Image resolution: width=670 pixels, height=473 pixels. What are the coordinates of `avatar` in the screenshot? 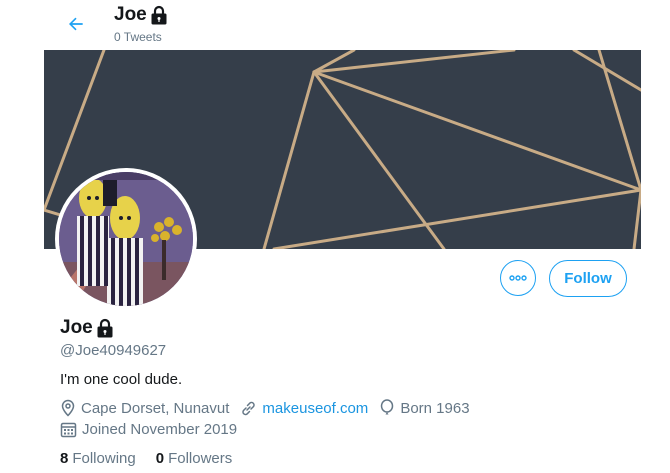 It's located at (126, 239).